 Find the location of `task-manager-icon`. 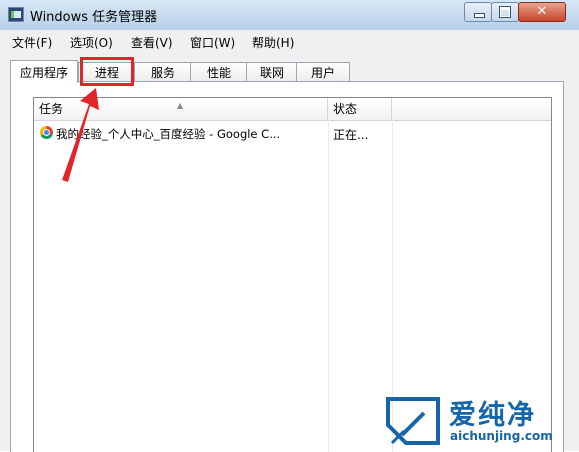

task-manager-icon is located at coordinates (16, 14).